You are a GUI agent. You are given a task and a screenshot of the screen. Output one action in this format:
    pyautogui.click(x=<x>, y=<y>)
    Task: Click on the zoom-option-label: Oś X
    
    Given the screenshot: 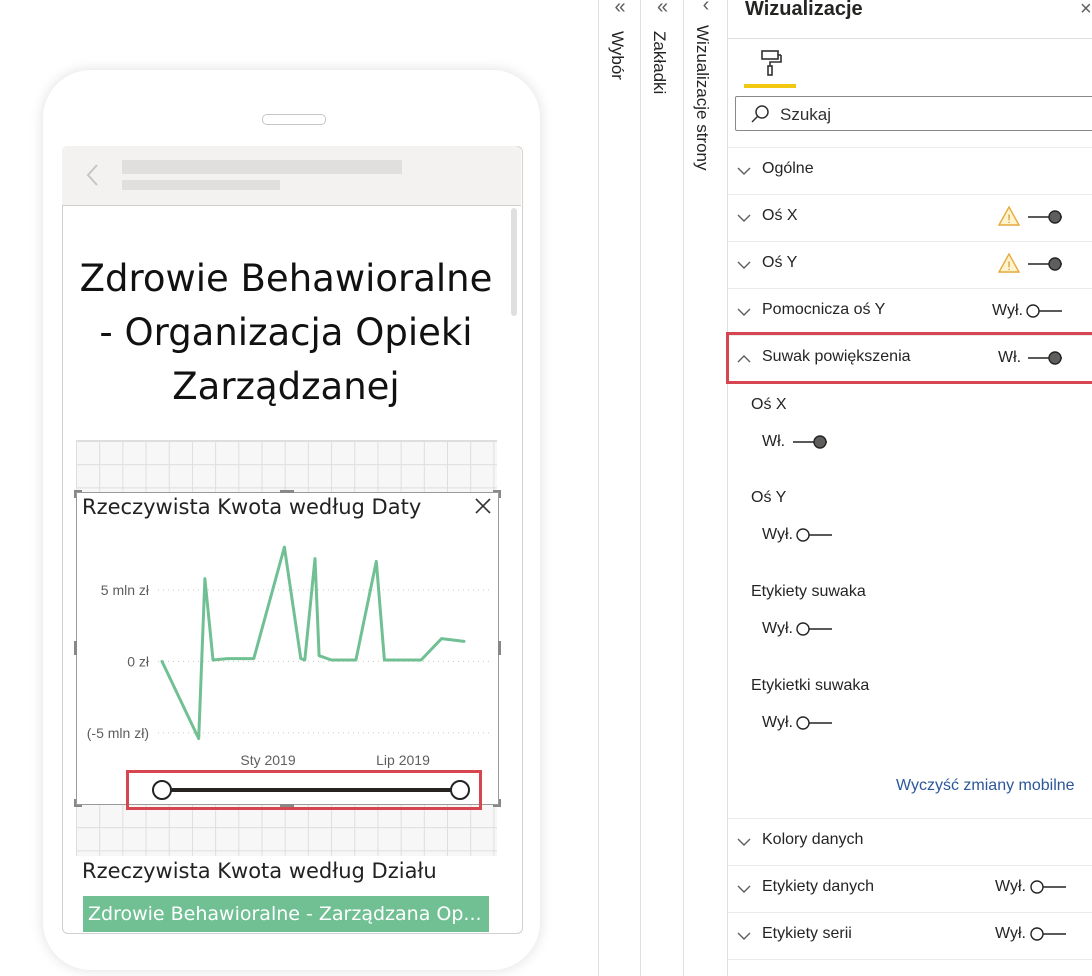 What is the action you would take?
    pyautogui.click(x=769, y=404)
    